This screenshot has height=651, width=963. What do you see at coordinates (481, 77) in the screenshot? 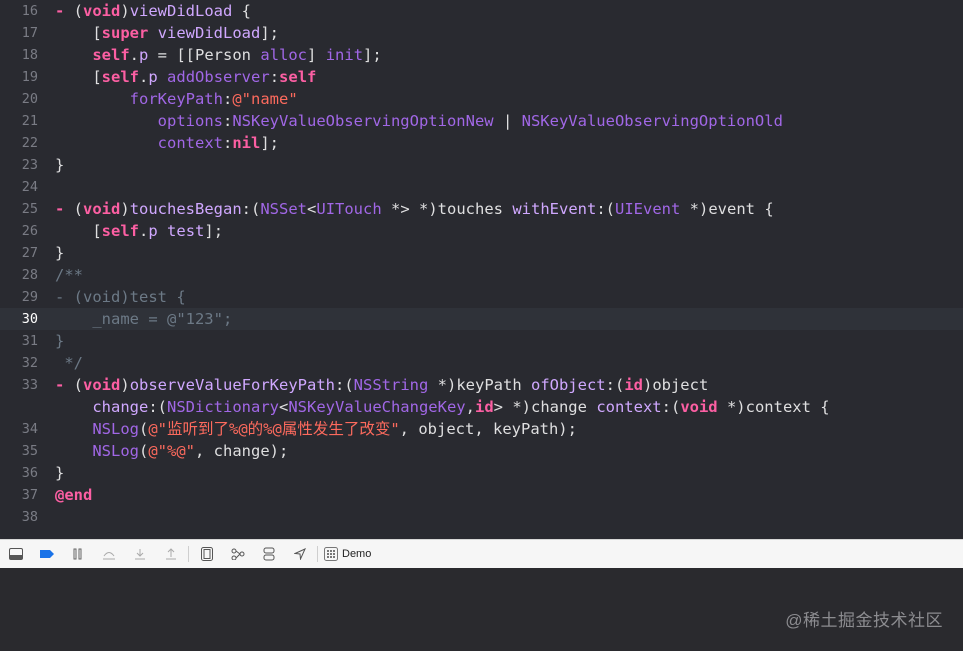
I see `code-line: 19 [self.p addObserver:self` at bounding box center [481, 77].